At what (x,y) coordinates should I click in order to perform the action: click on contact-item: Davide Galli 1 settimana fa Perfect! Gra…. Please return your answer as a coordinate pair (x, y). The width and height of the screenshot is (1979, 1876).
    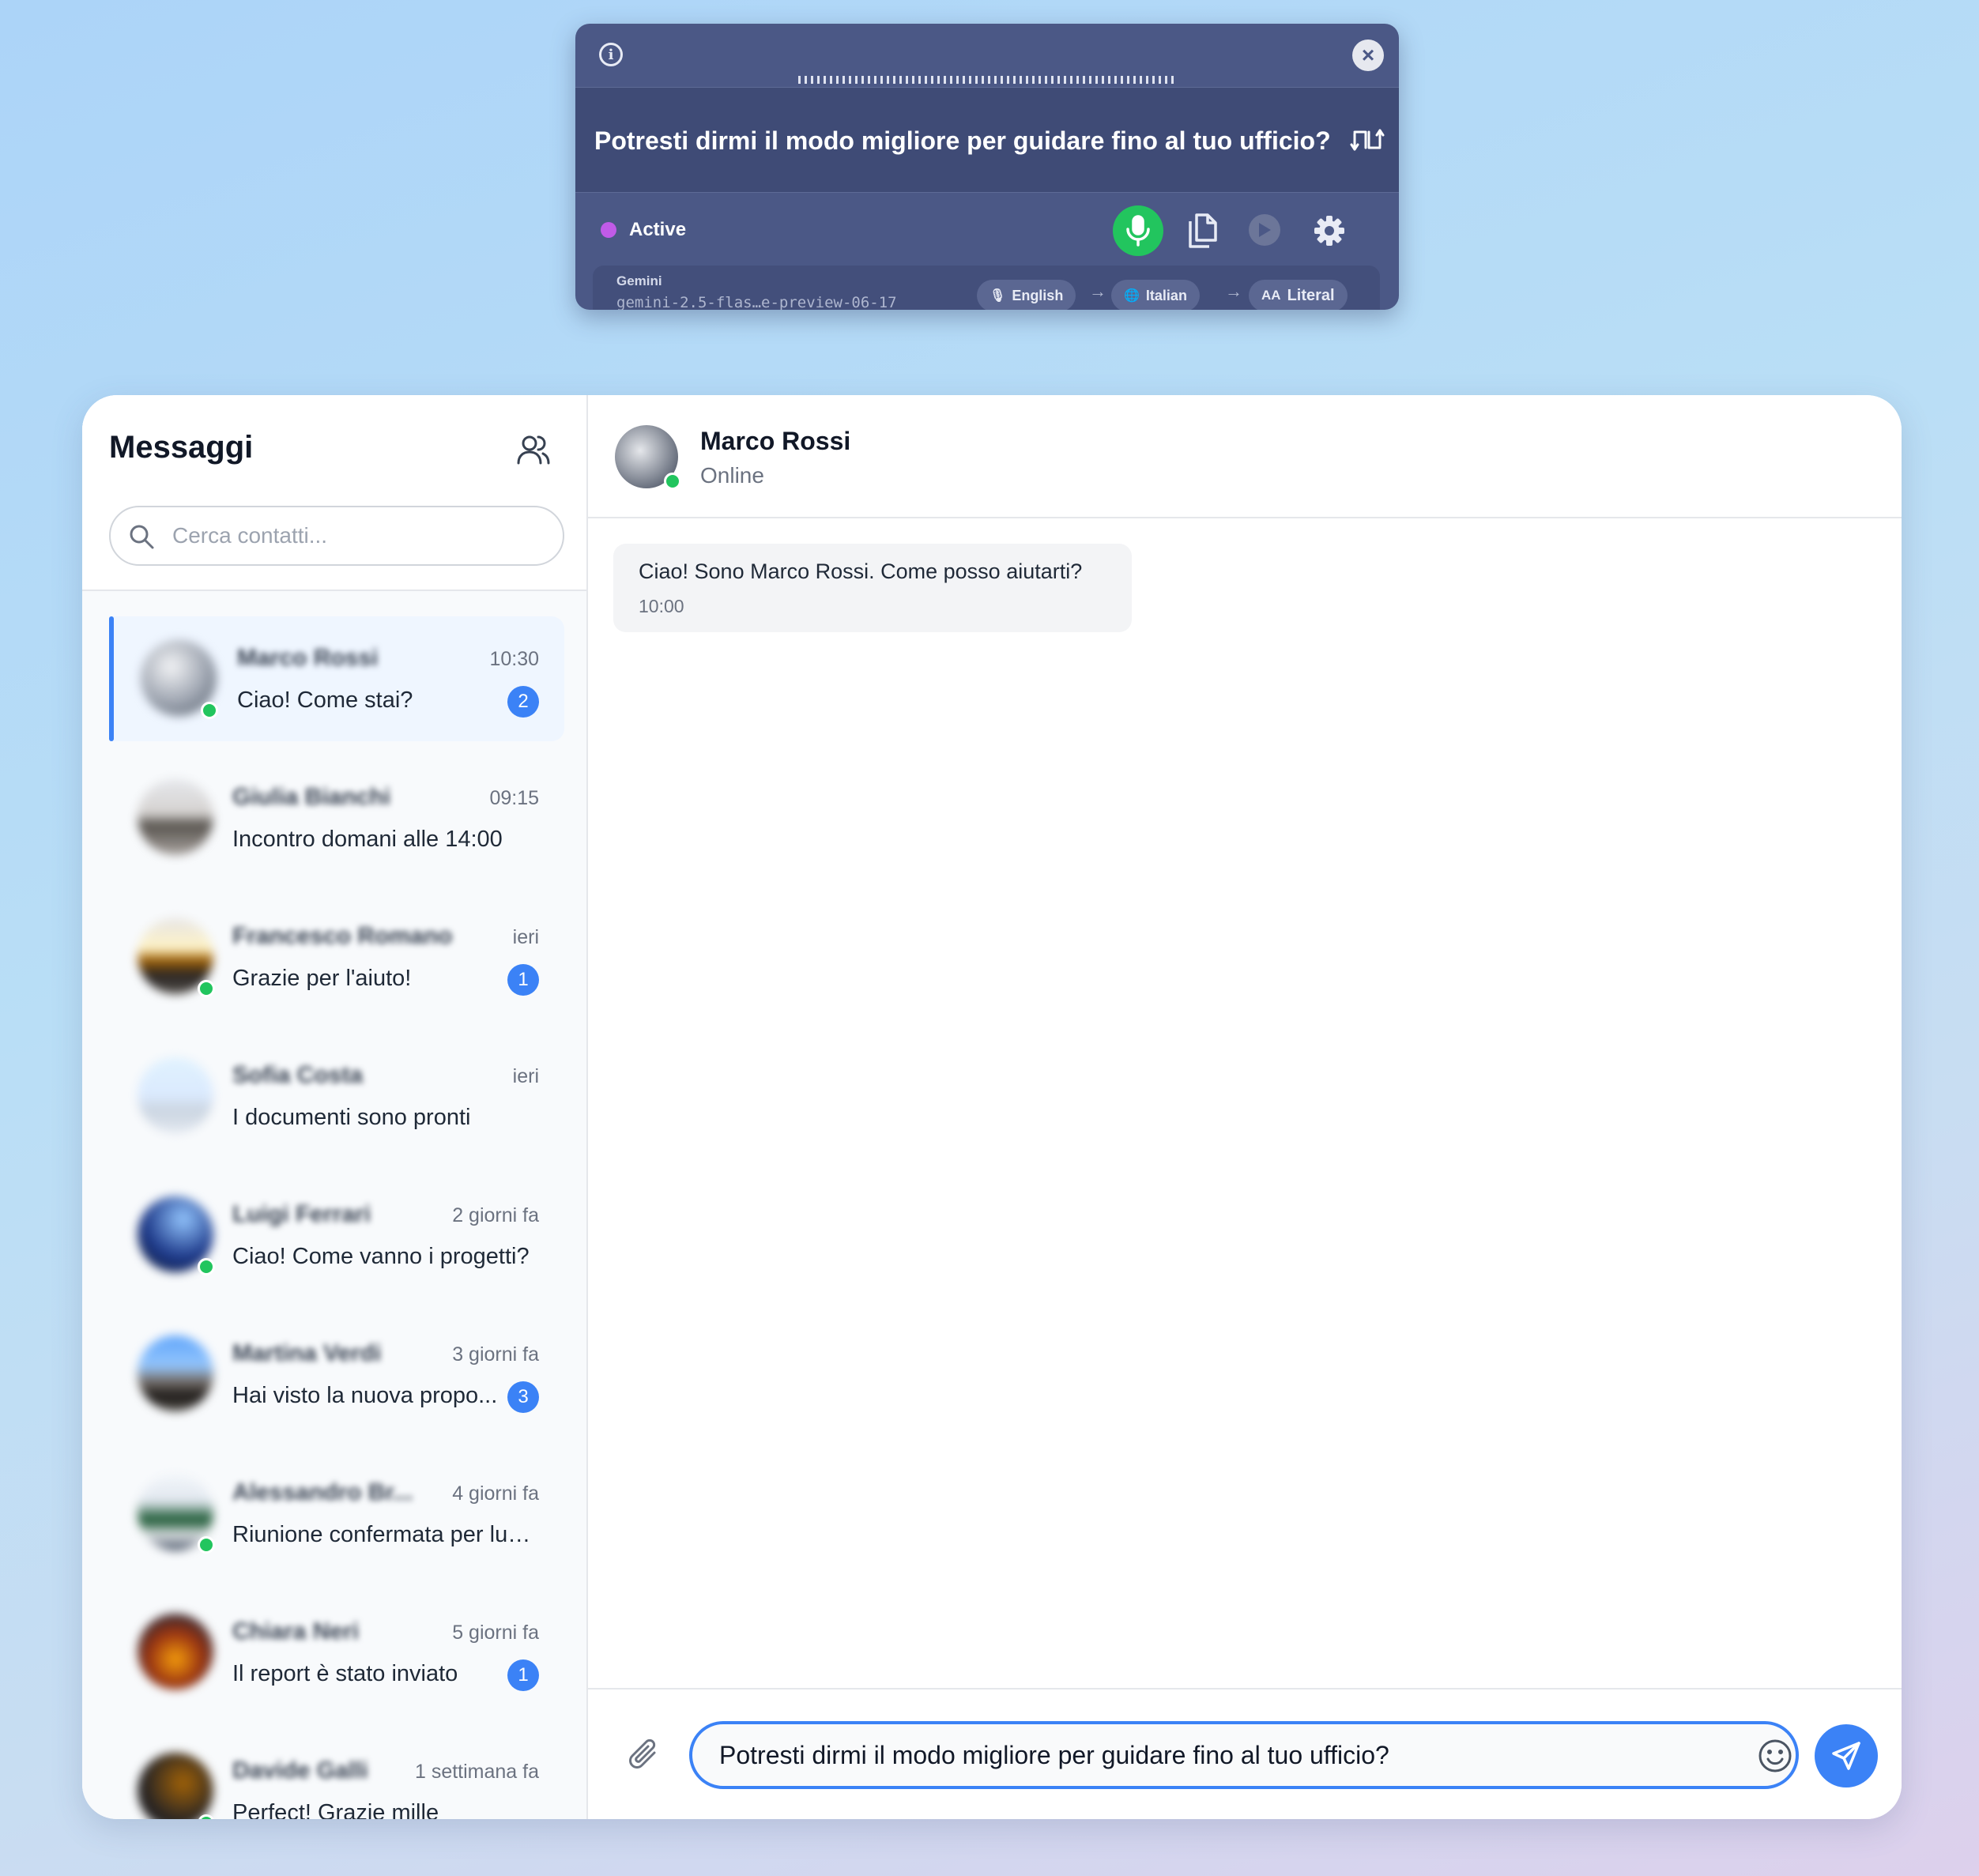
    Looking at the image, I should click on (336, 1774).